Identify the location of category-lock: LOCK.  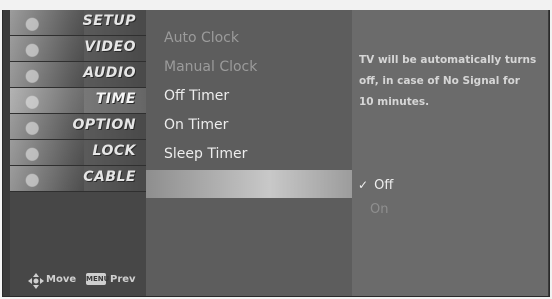
(78, 153).